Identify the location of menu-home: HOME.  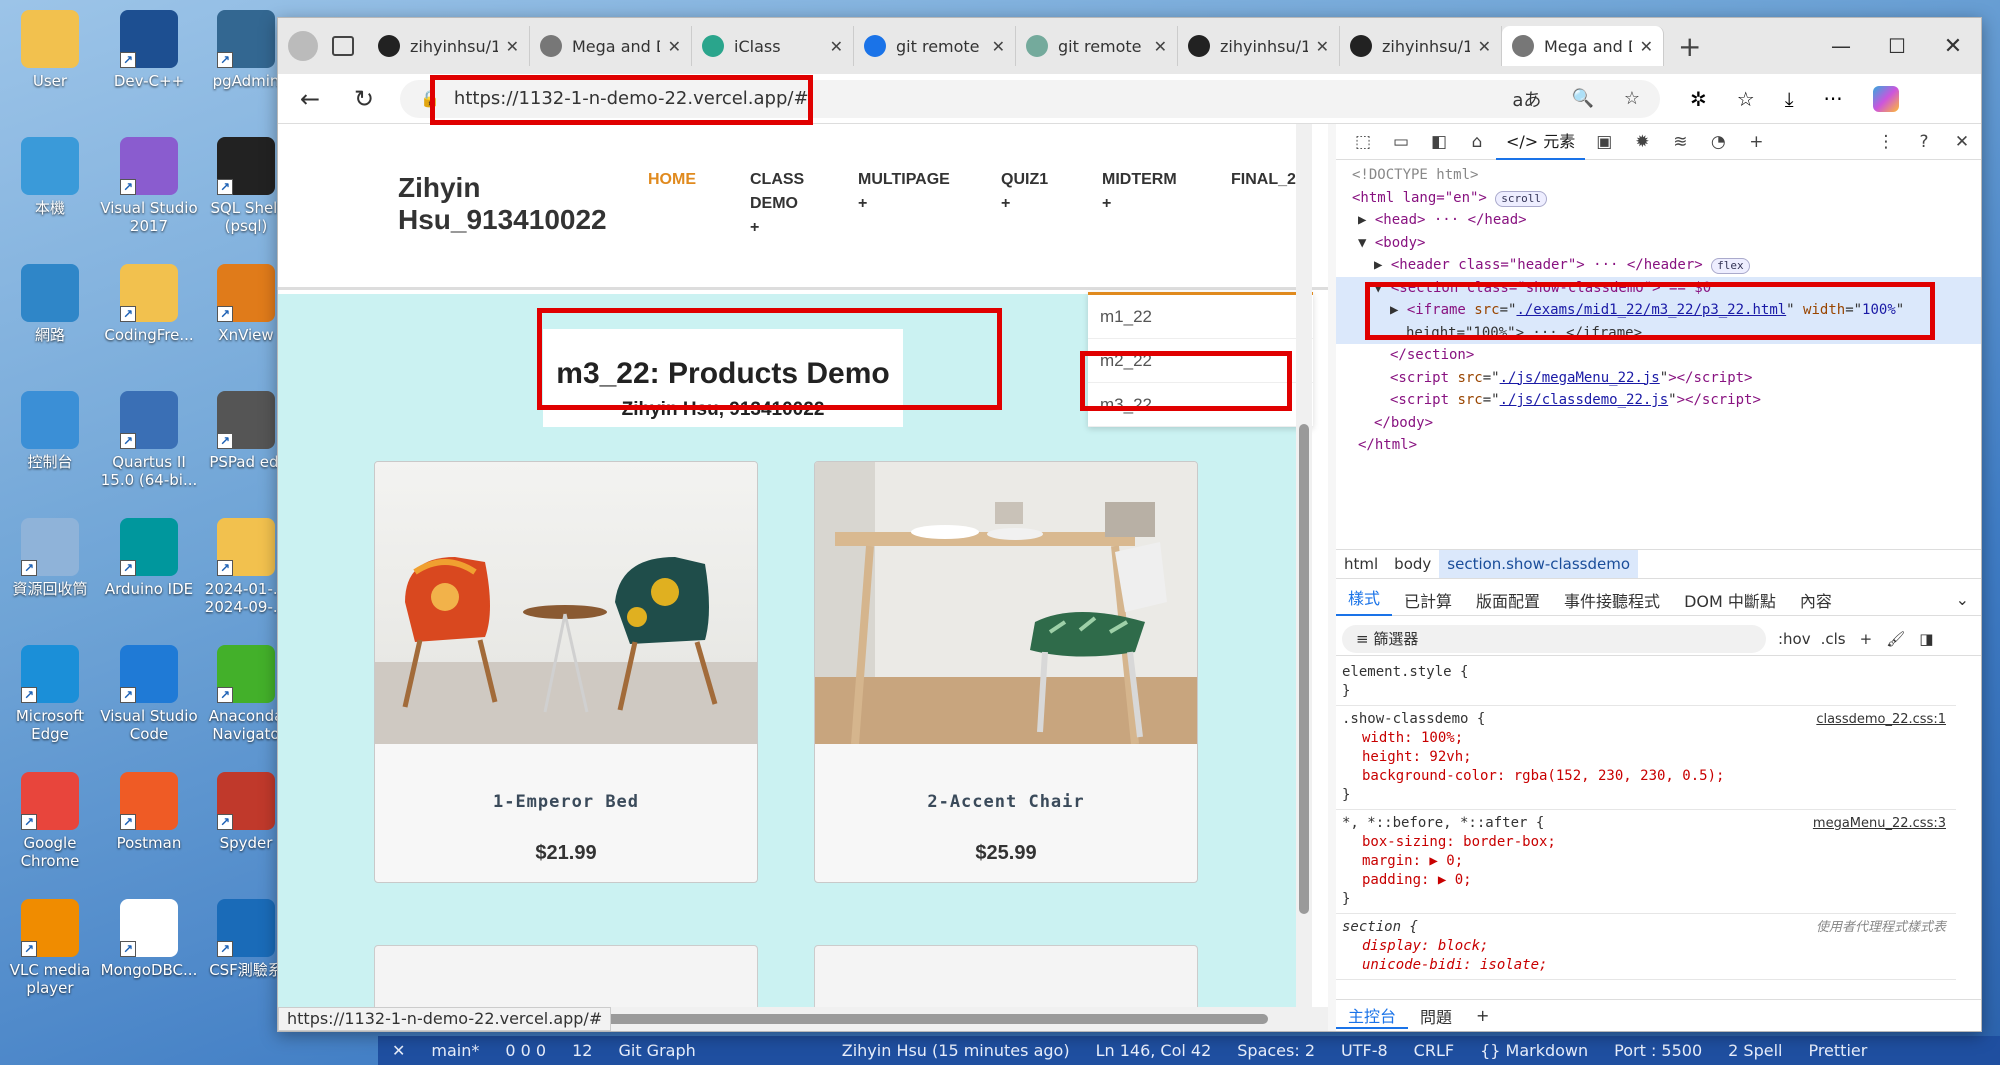
(672, 180).